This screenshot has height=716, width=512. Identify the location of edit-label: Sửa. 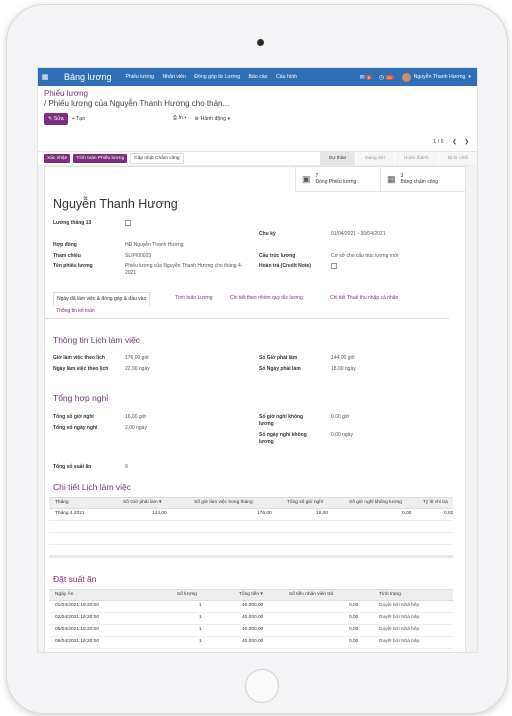
(58, 118).